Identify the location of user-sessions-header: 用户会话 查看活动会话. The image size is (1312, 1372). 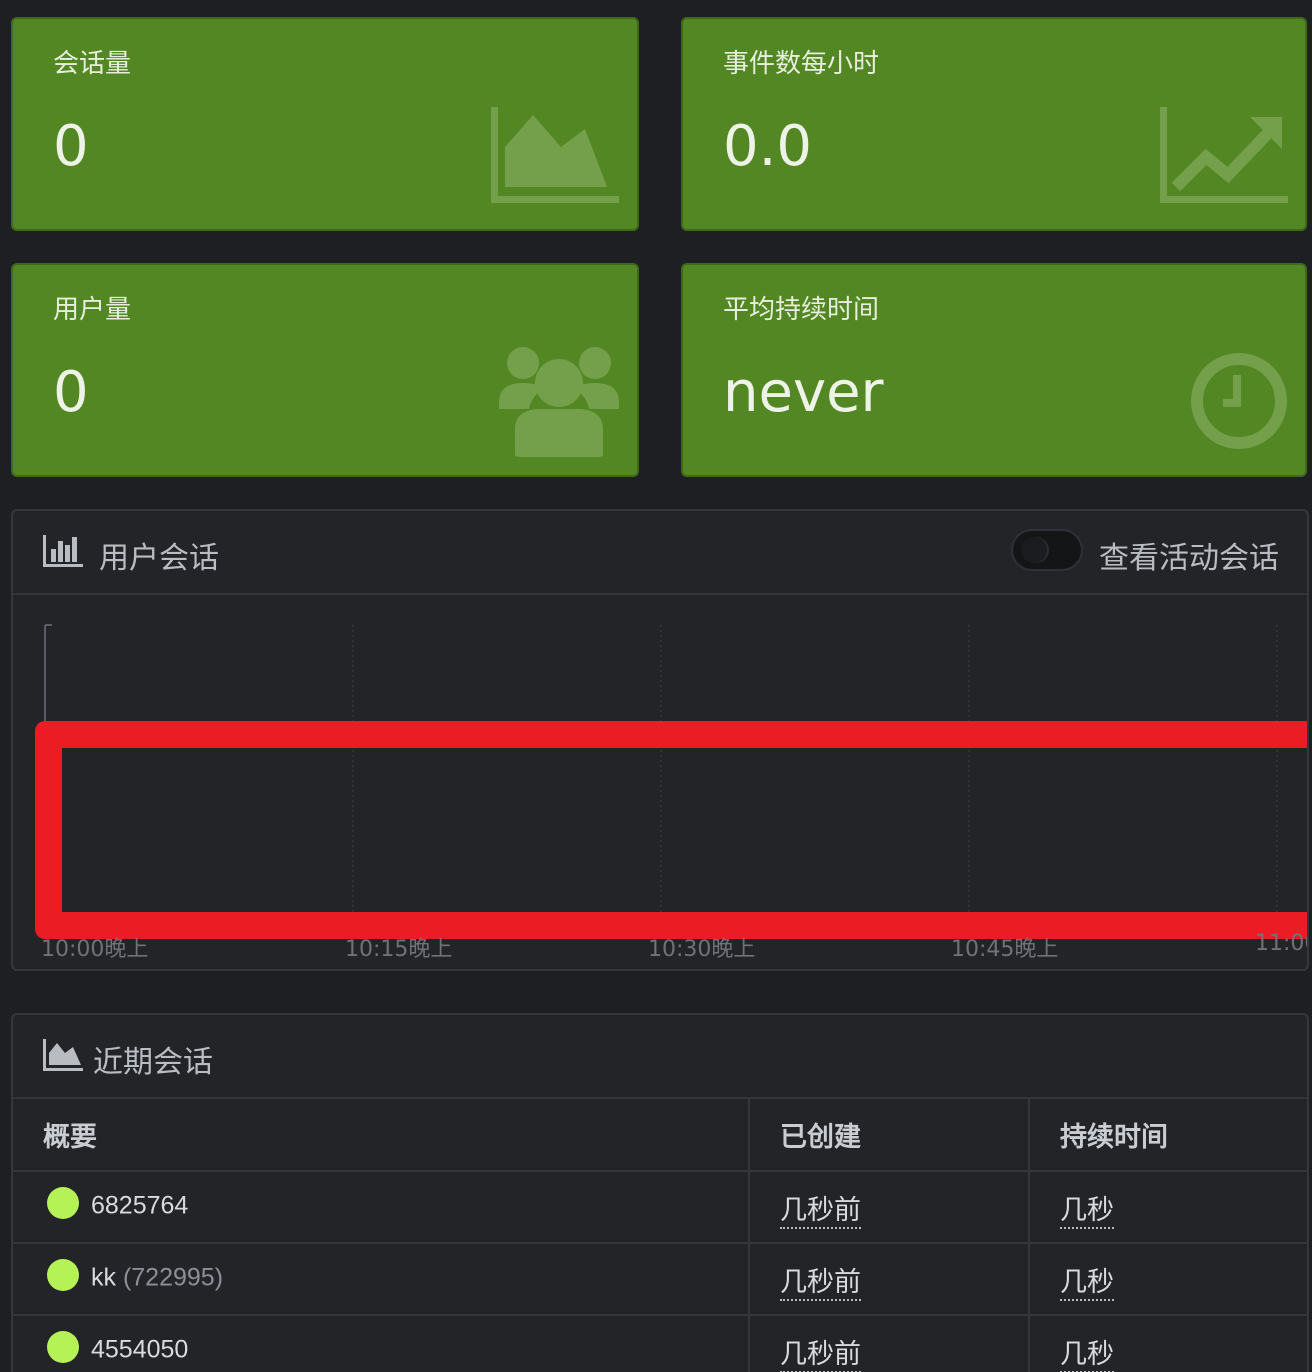
(660, 553).